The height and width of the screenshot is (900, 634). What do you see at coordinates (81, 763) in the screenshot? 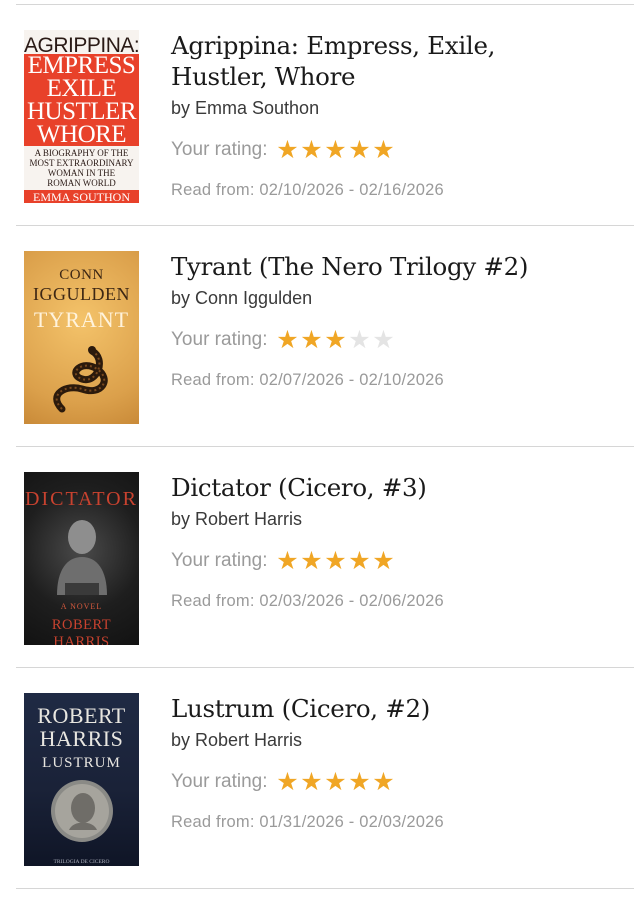
I see `cover-title: LUSTRUM` at bounding box center [81, 763].